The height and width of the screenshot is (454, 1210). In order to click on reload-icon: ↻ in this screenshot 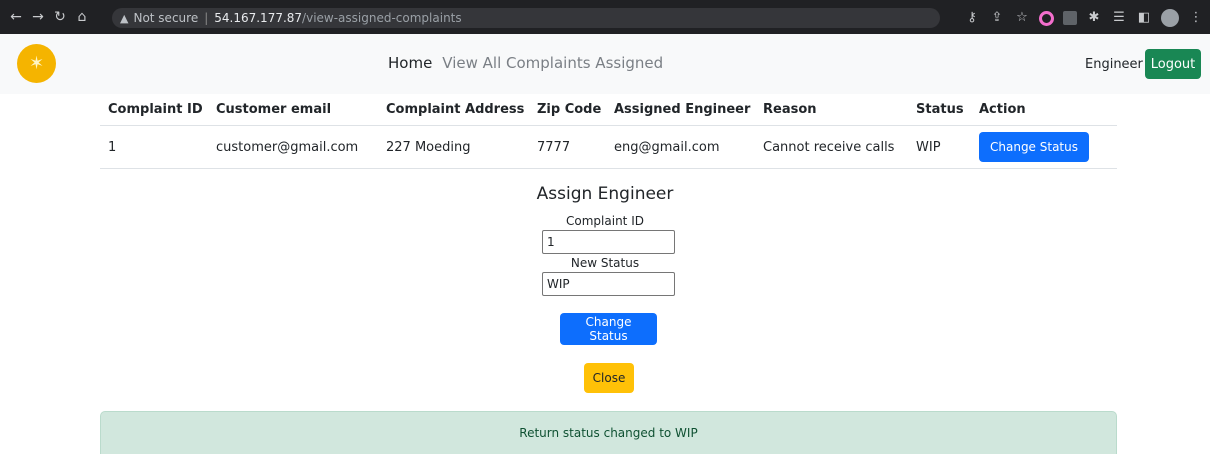, I will do `click(60, 17)`.